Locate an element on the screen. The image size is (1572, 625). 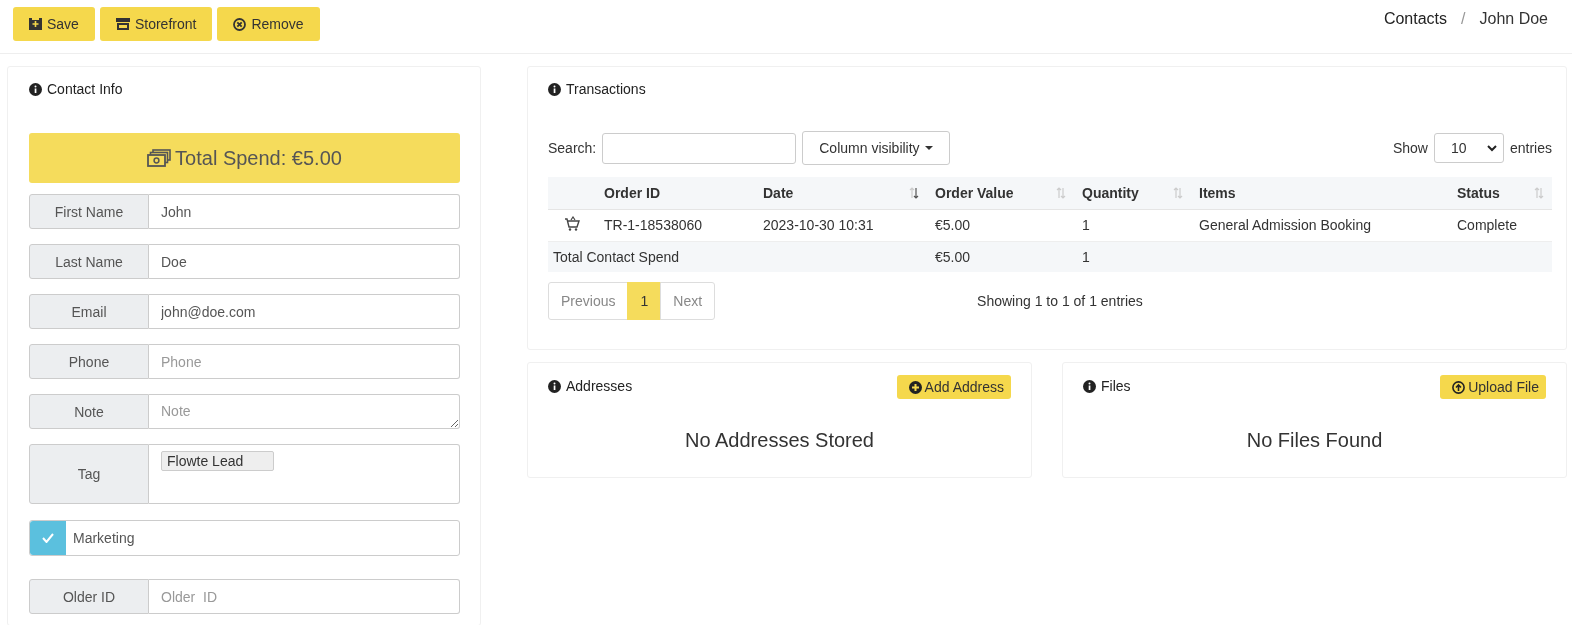
search-label: Search: is located at coordinates (572, 148).